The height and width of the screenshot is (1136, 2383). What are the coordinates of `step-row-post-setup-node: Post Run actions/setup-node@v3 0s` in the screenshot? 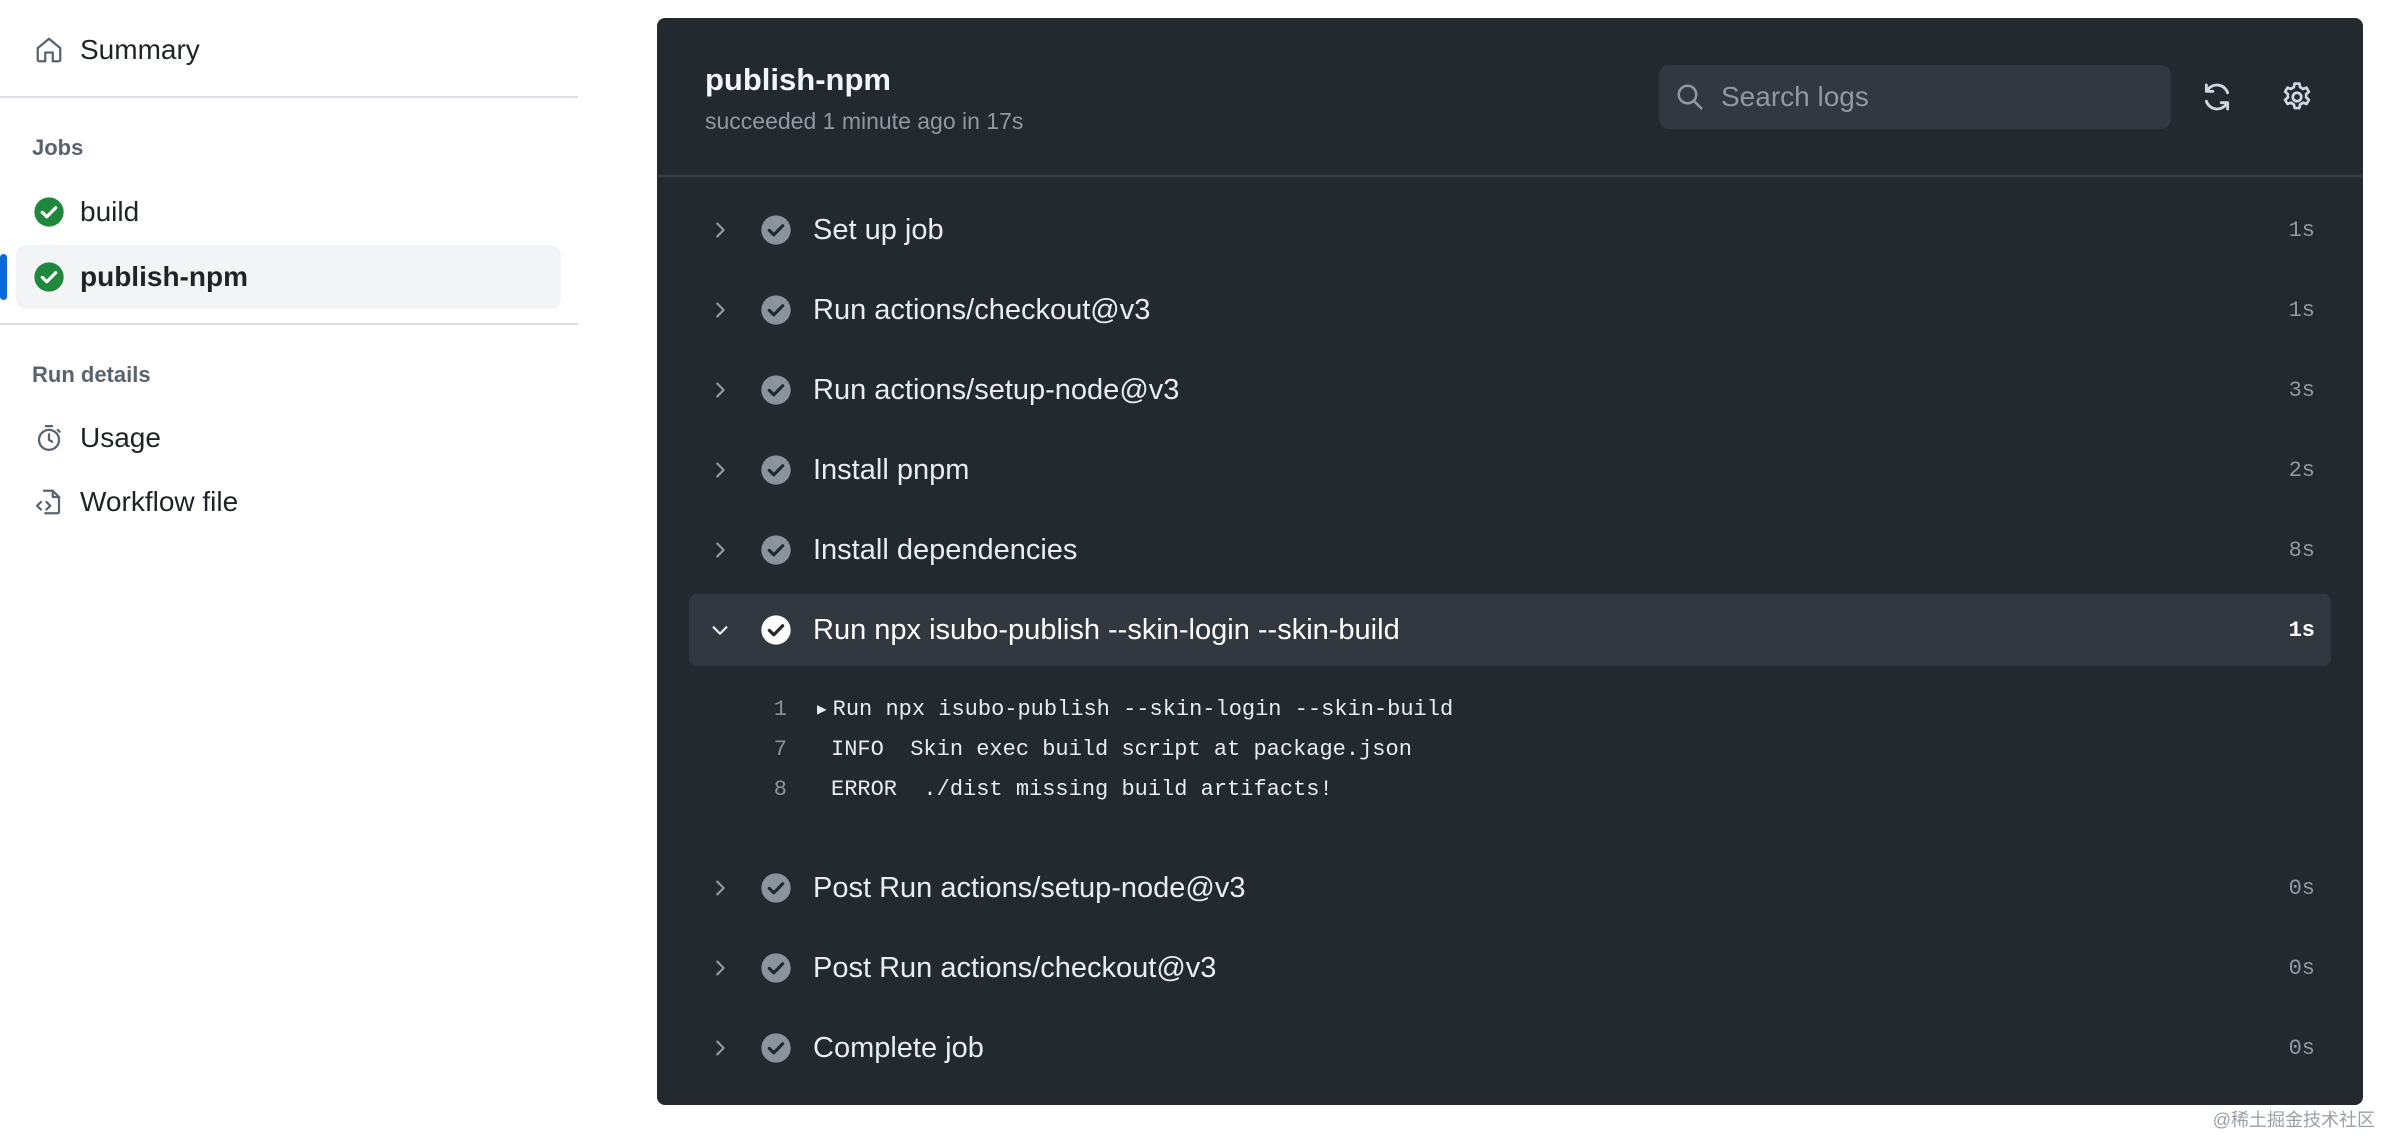 It's located at (1510, 888).